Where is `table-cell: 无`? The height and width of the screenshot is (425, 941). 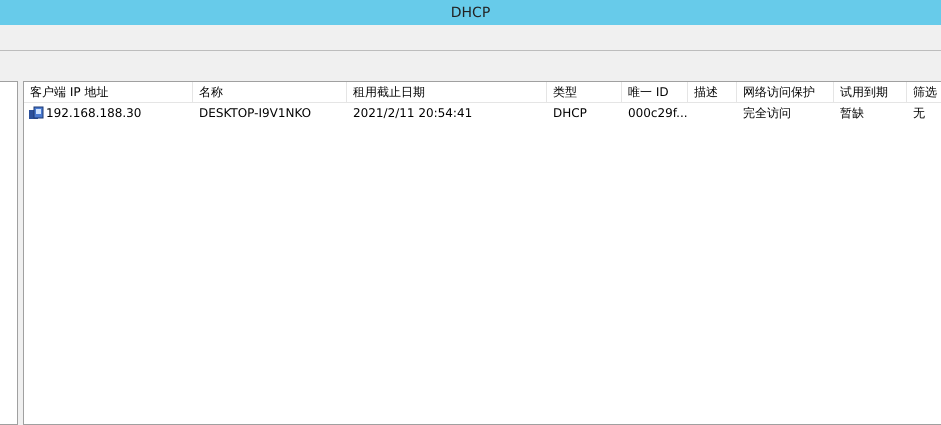 table-cell: 无 is located at coordinates (919, 113).